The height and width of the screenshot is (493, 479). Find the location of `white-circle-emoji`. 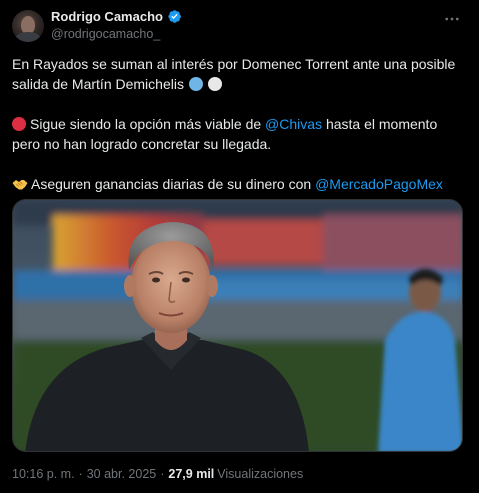

white-circle-emoji is located at coordinates (214, 84).